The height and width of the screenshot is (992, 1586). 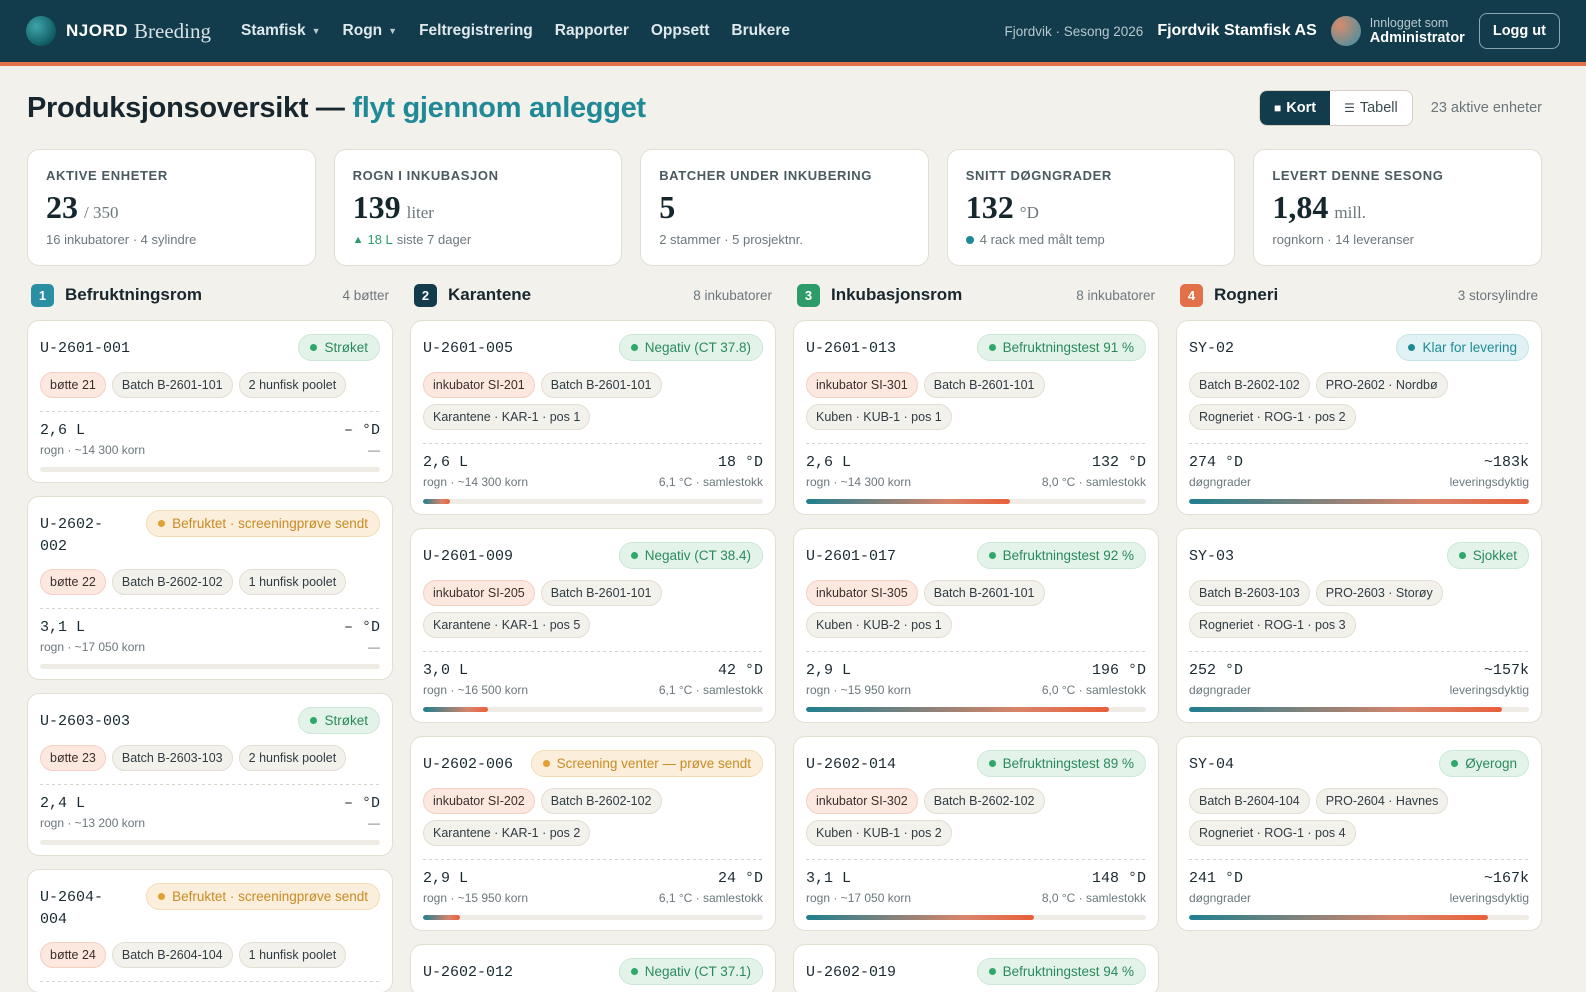 What do you see at coordinates (1118, 670) in the screenshot?
I see `metric-degree-days: 196 °D` at bounding box center [1118, 670].